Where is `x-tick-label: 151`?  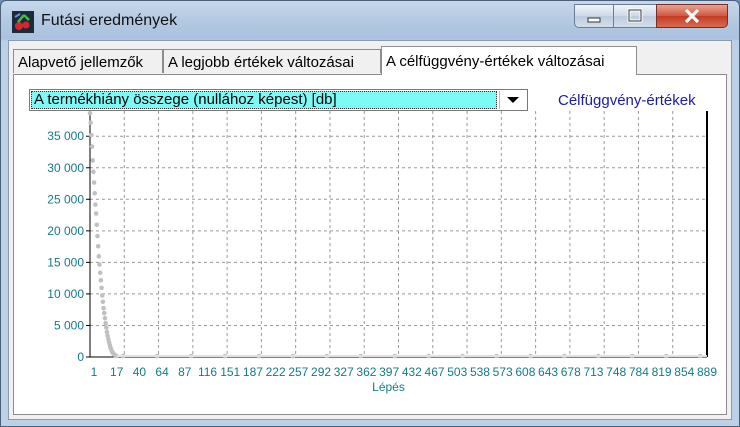
x-tick-label: 151 is located at coordinates (230, 372).